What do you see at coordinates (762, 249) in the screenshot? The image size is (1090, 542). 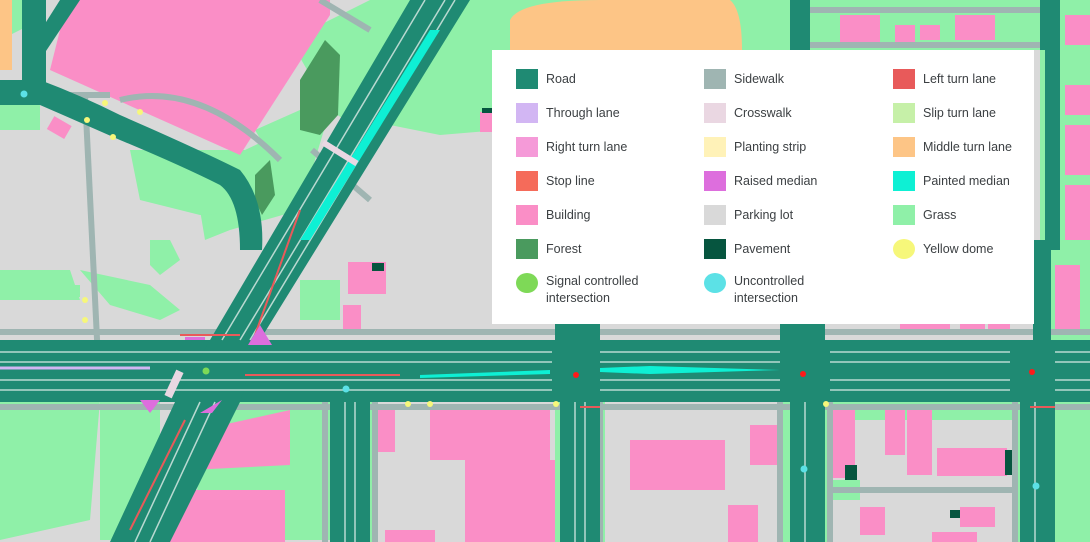 I see `legend-label-pavement: Pavement` at bounding box center [762, 249].